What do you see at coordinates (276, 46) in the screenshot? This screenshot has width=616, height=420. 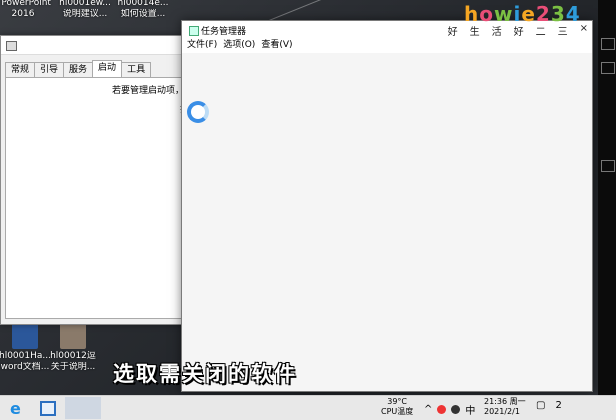 I see `menu-view: 查看(V)` at bounding box center [276, 46].